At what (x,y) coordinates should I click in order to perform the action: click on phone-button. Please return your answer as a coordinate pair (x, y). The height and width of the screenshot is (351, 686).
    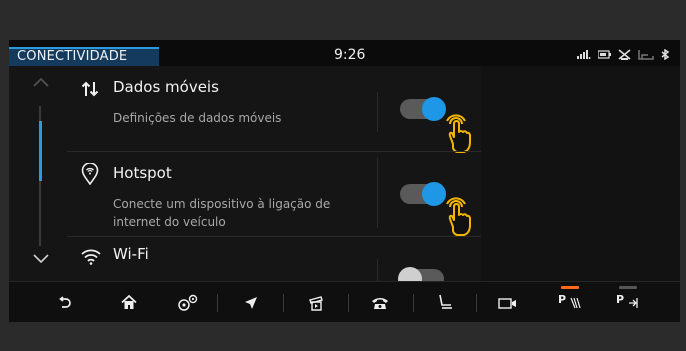
    Looking at the image, I should click on (380, 302).